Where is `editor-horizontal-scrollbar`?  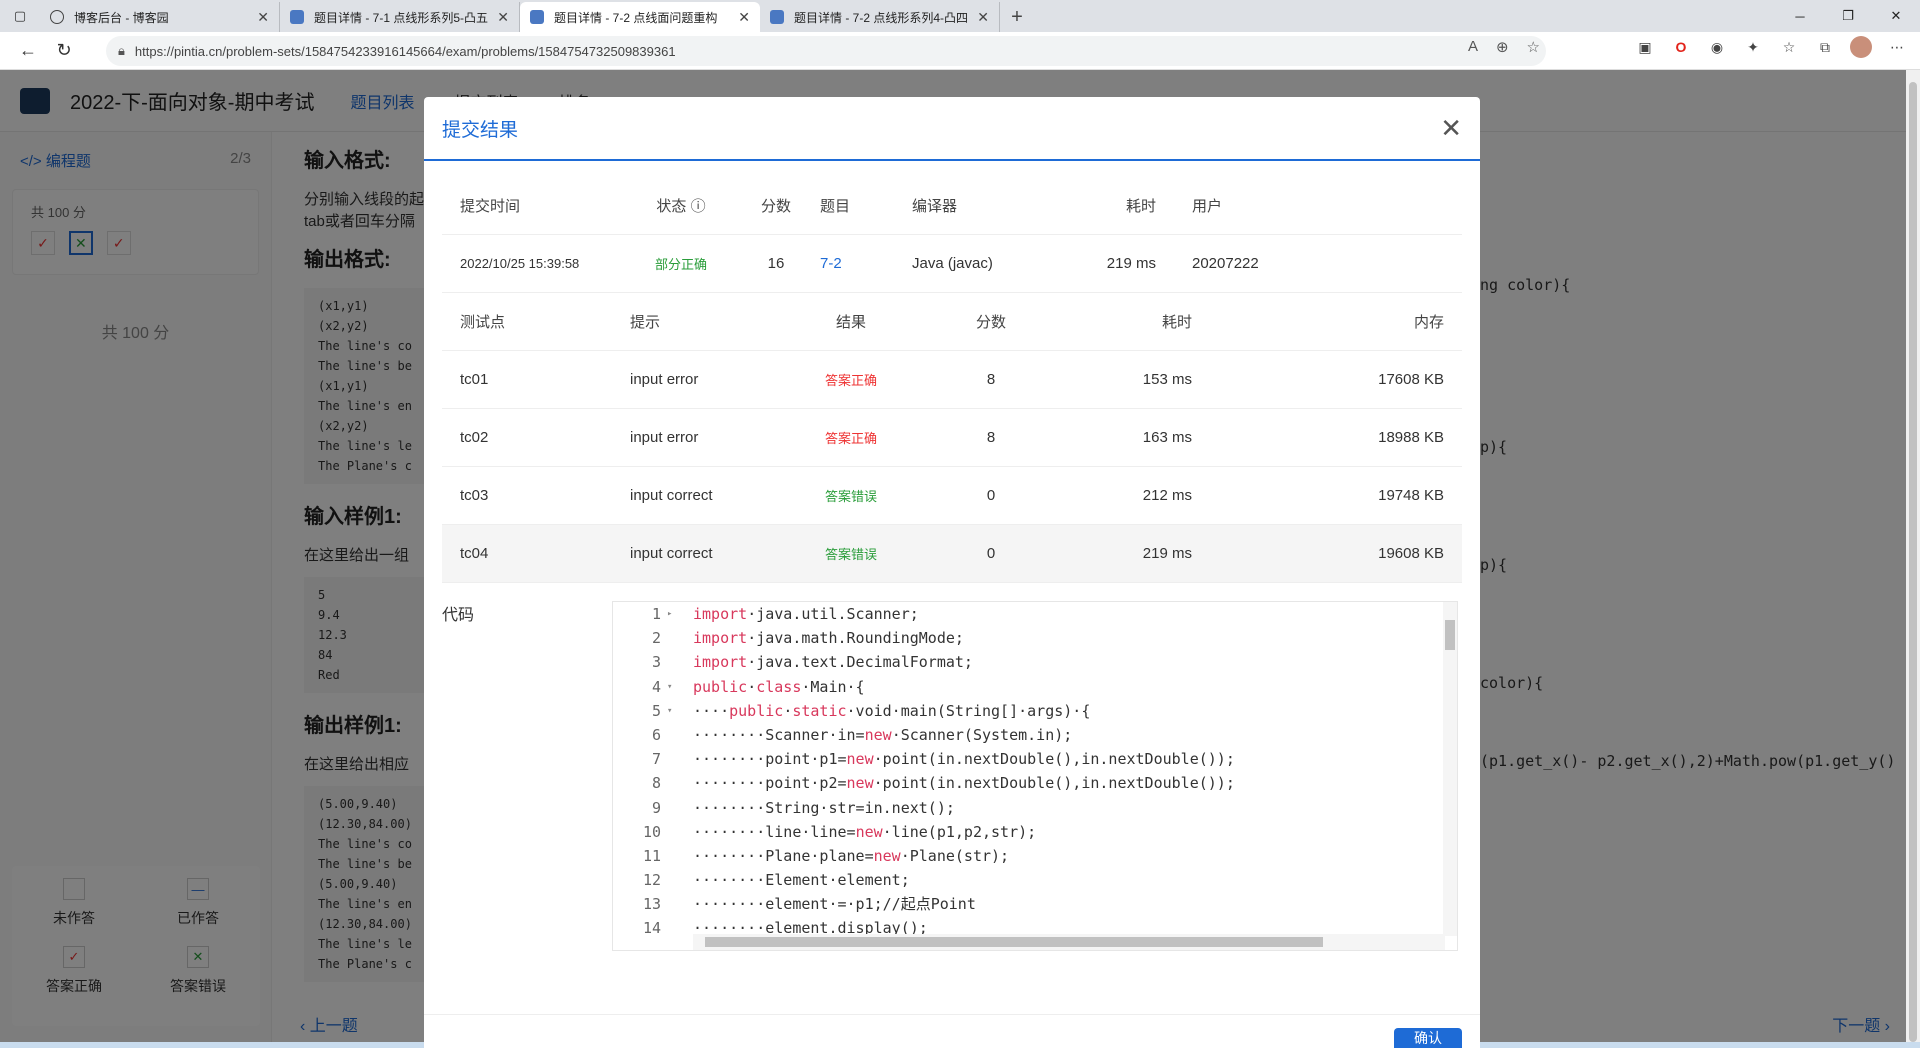
editor-horizontal-scrollbar is located at coordinates (1069, 942).